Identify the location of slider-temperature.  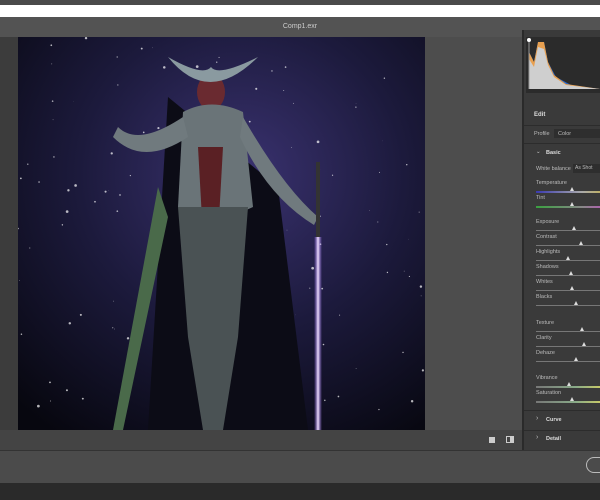
(568, 190).